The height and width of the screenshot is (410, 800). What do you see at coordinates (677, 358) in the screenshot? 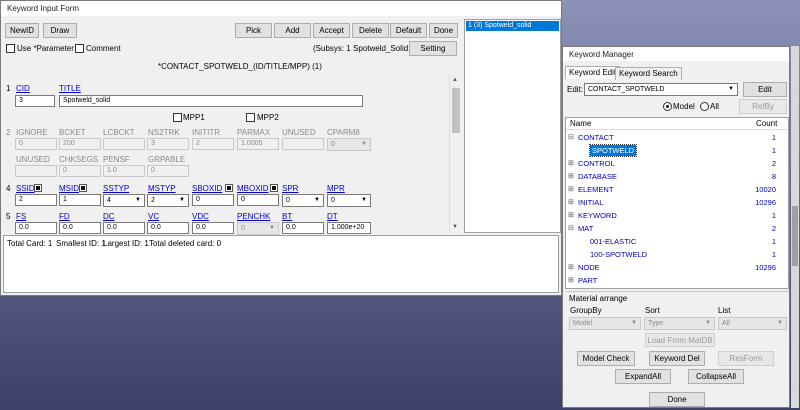
I see `keyword-del-button: Keyword Del` at bounding box center [677, 358].